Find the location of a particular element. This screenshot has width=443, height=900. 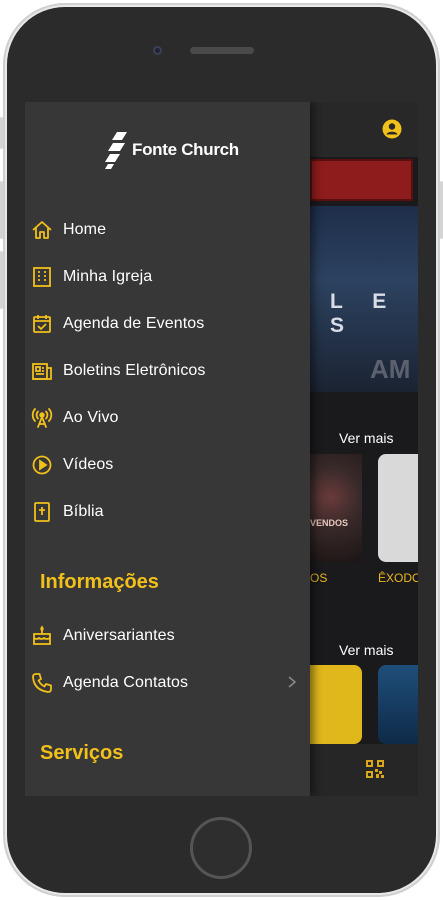

birthday-cake-icon is located at coordinates (42, 636).